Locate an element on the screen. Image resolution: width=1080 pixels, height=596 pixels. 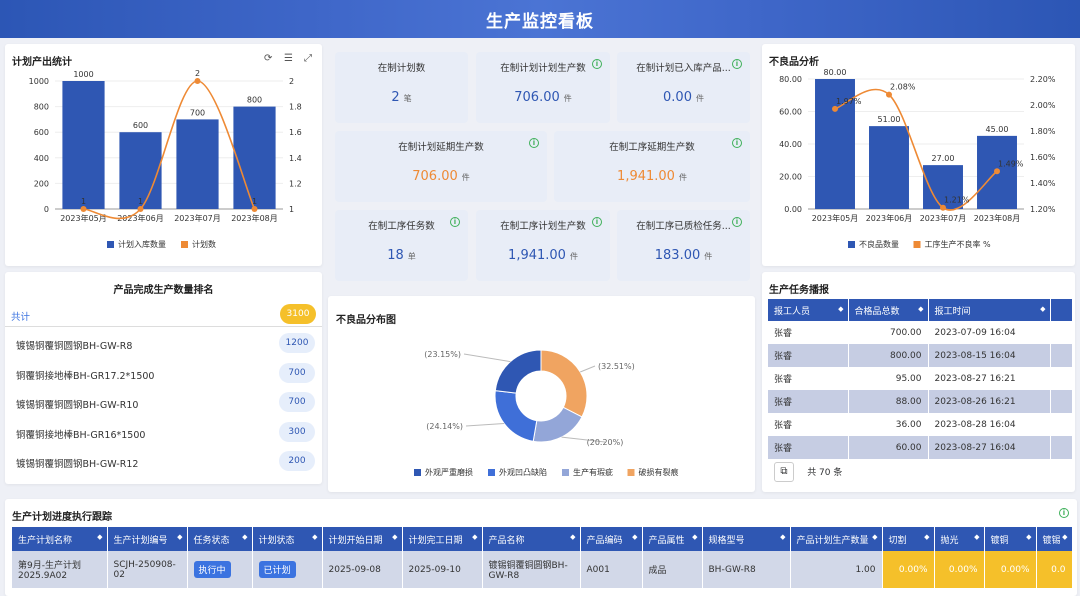
progress-col: 切割 ◆ is located at coordinates (908, 539).